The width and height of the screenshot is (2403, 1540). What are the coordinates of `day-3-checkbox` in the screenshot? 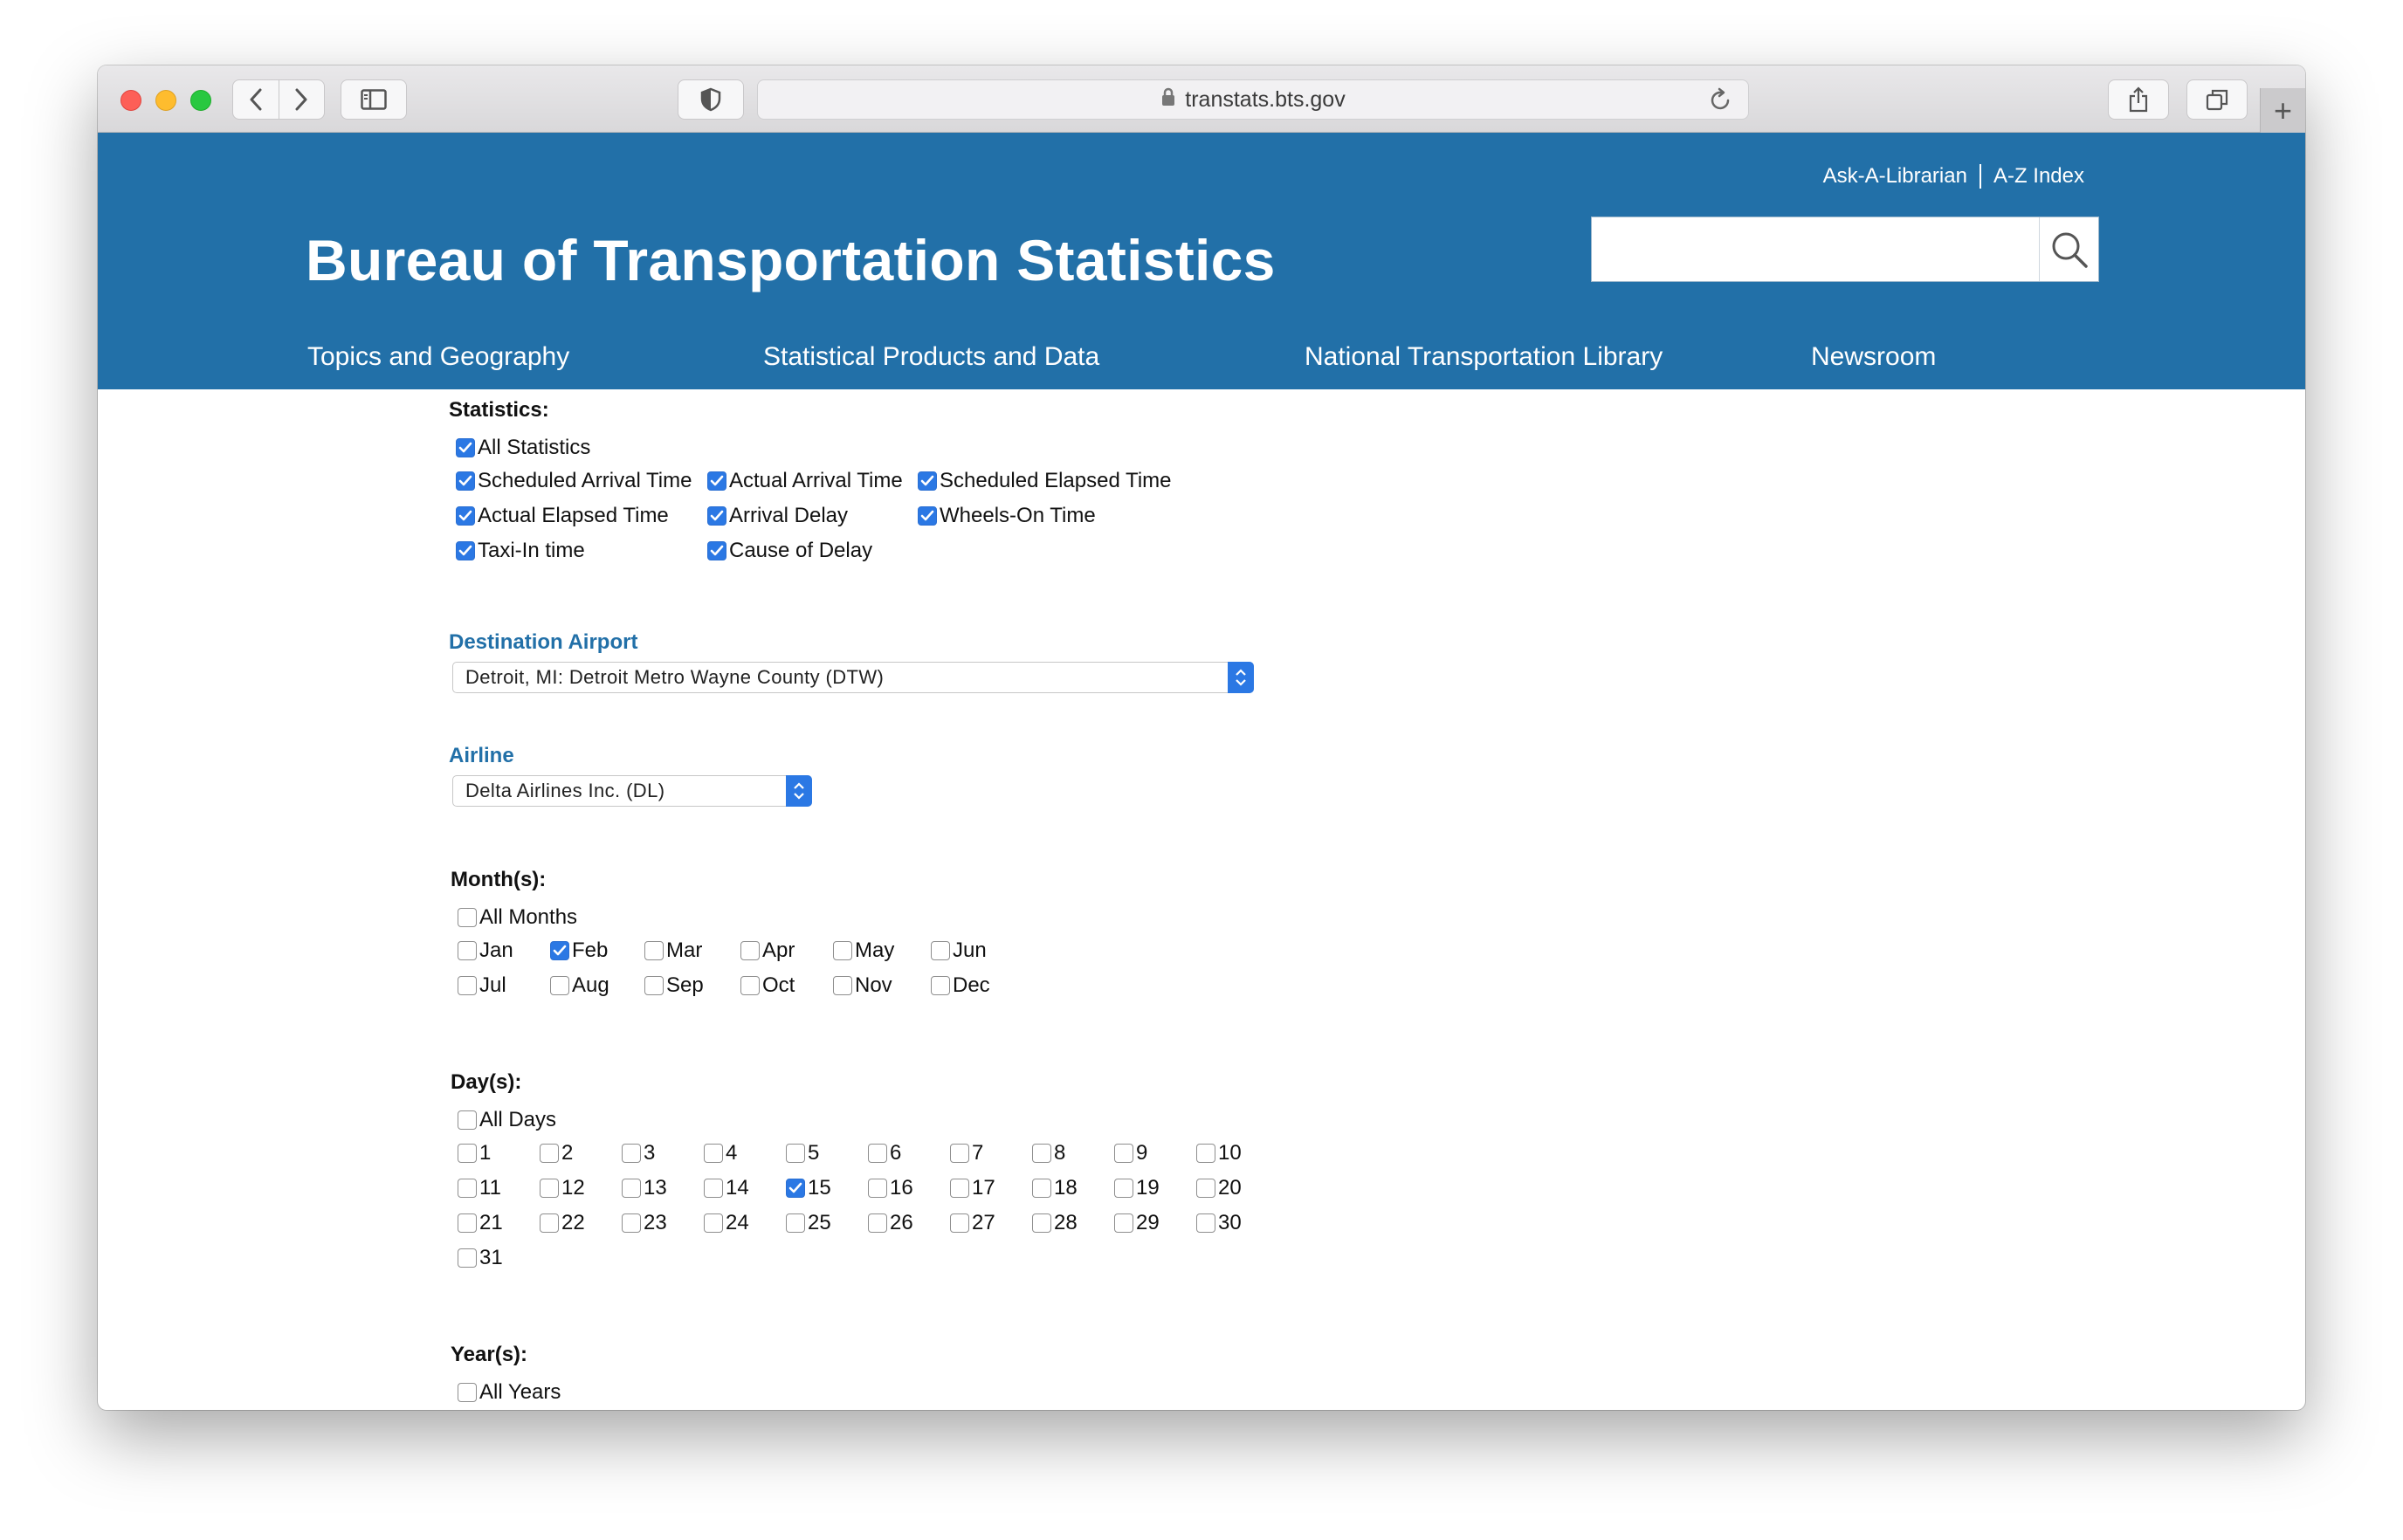 It's located at (631, 1153).